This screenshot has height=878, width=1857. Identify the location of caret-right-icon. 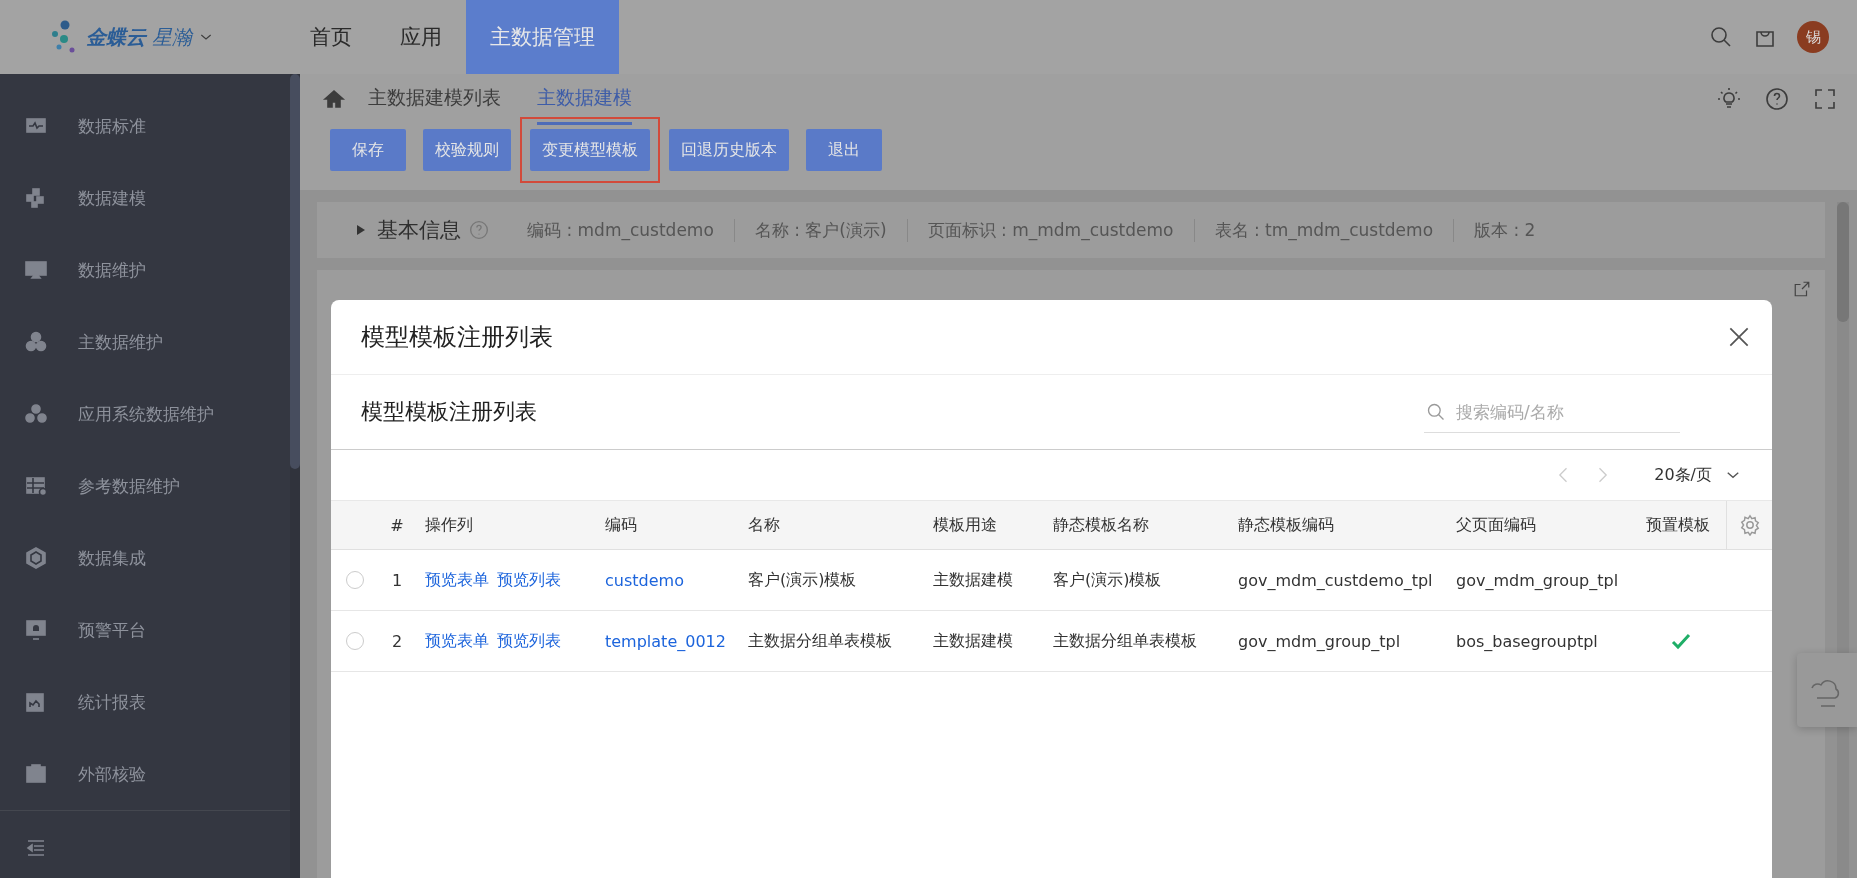
(361, 230).